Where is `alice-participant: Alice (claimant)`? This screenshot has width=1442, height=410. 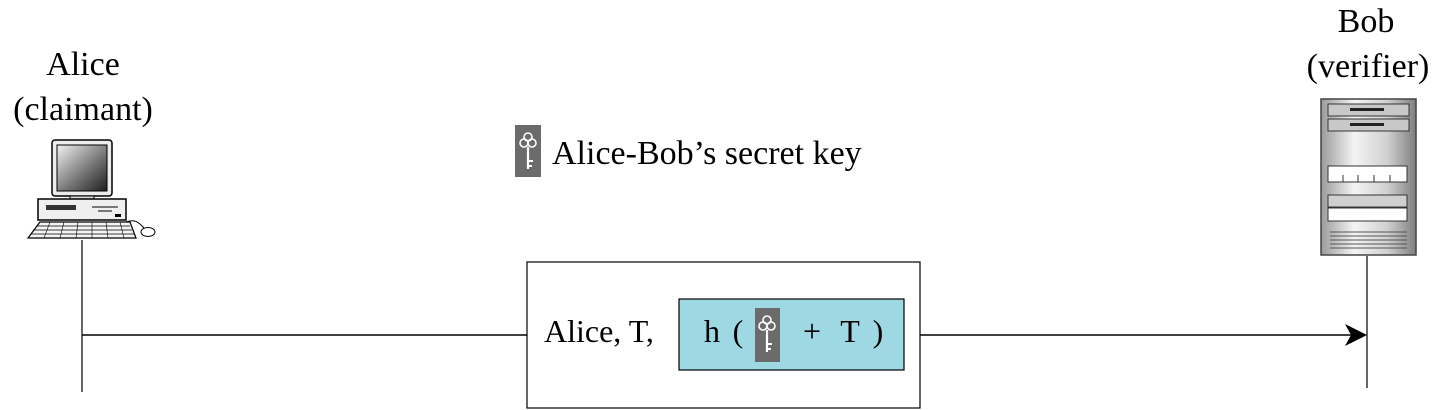
alice-participant: Alice (claimant) is located at coordinates (84, 219).